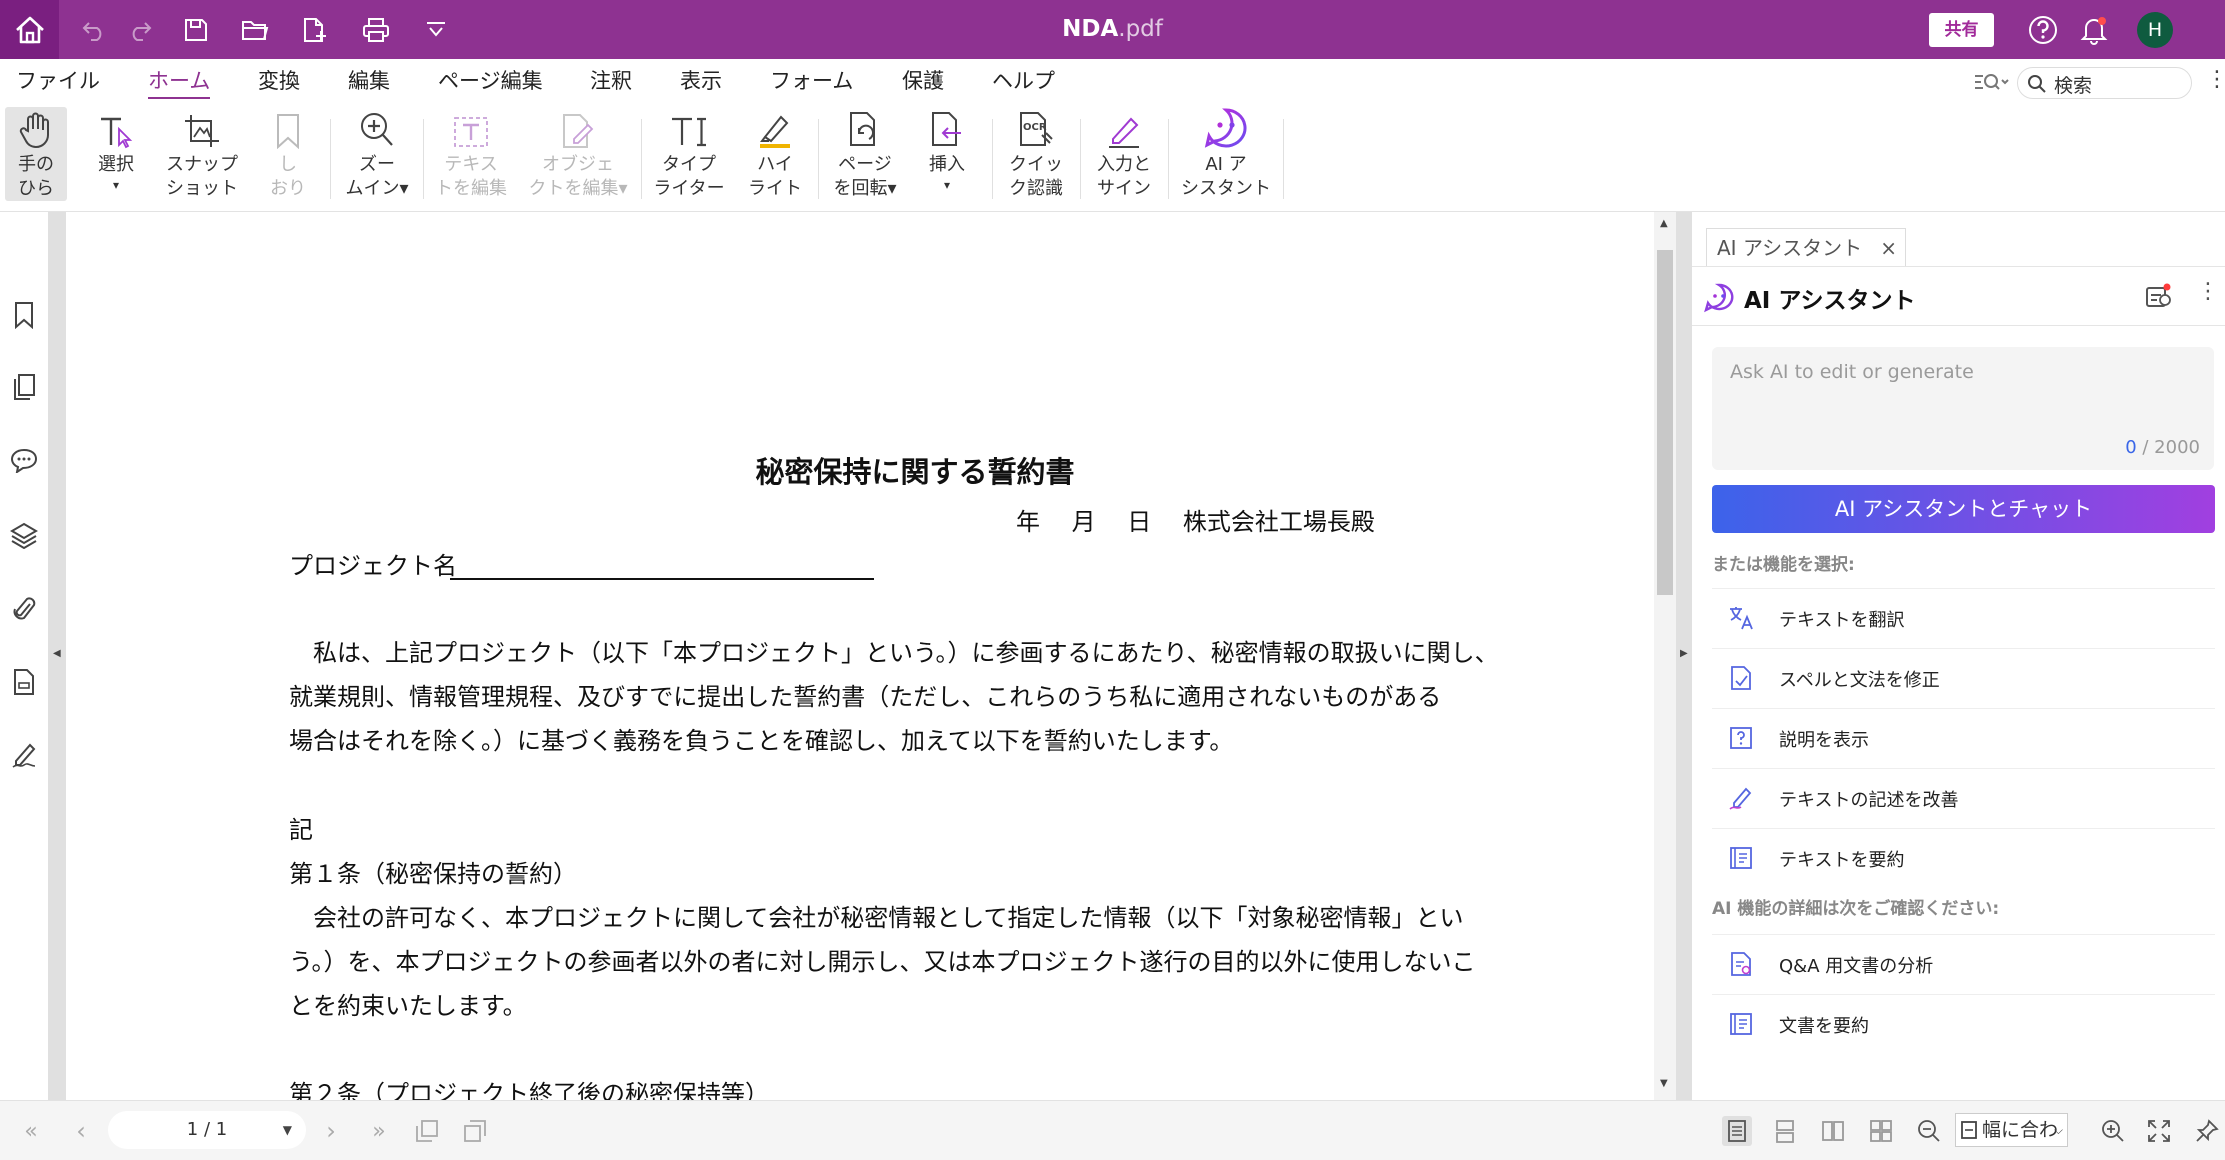  Describe the element at coordinates (408, 1006) in the screenshot. I see `article1-line3: とを約束いたします。` at that location.